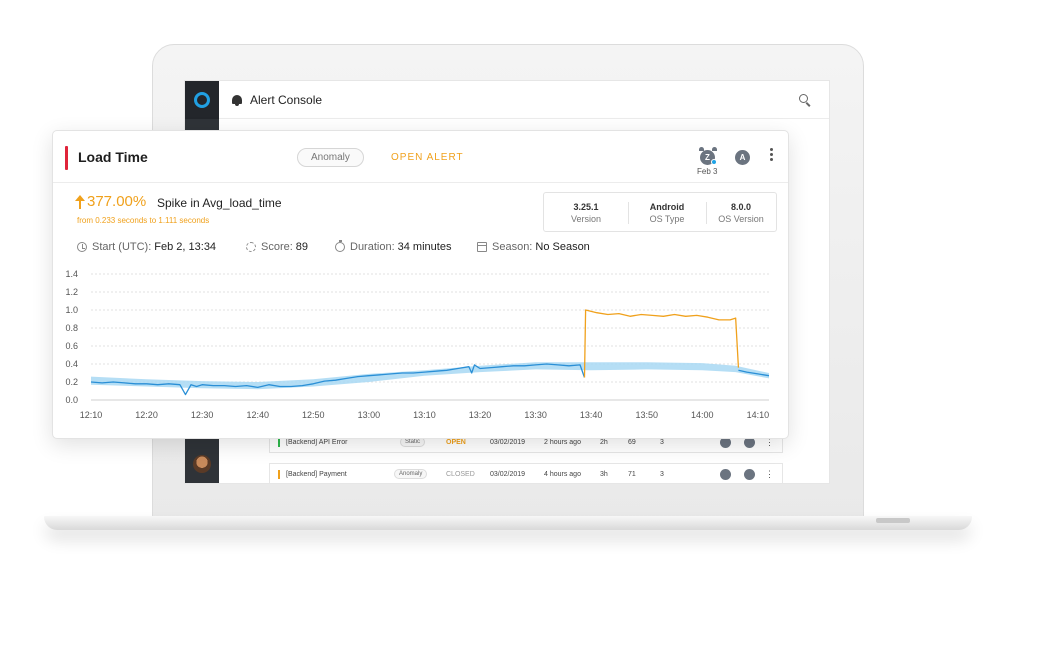 The image size is (1060, 648). I want to click on x-tick-label: 13:50, so click(646, 415).